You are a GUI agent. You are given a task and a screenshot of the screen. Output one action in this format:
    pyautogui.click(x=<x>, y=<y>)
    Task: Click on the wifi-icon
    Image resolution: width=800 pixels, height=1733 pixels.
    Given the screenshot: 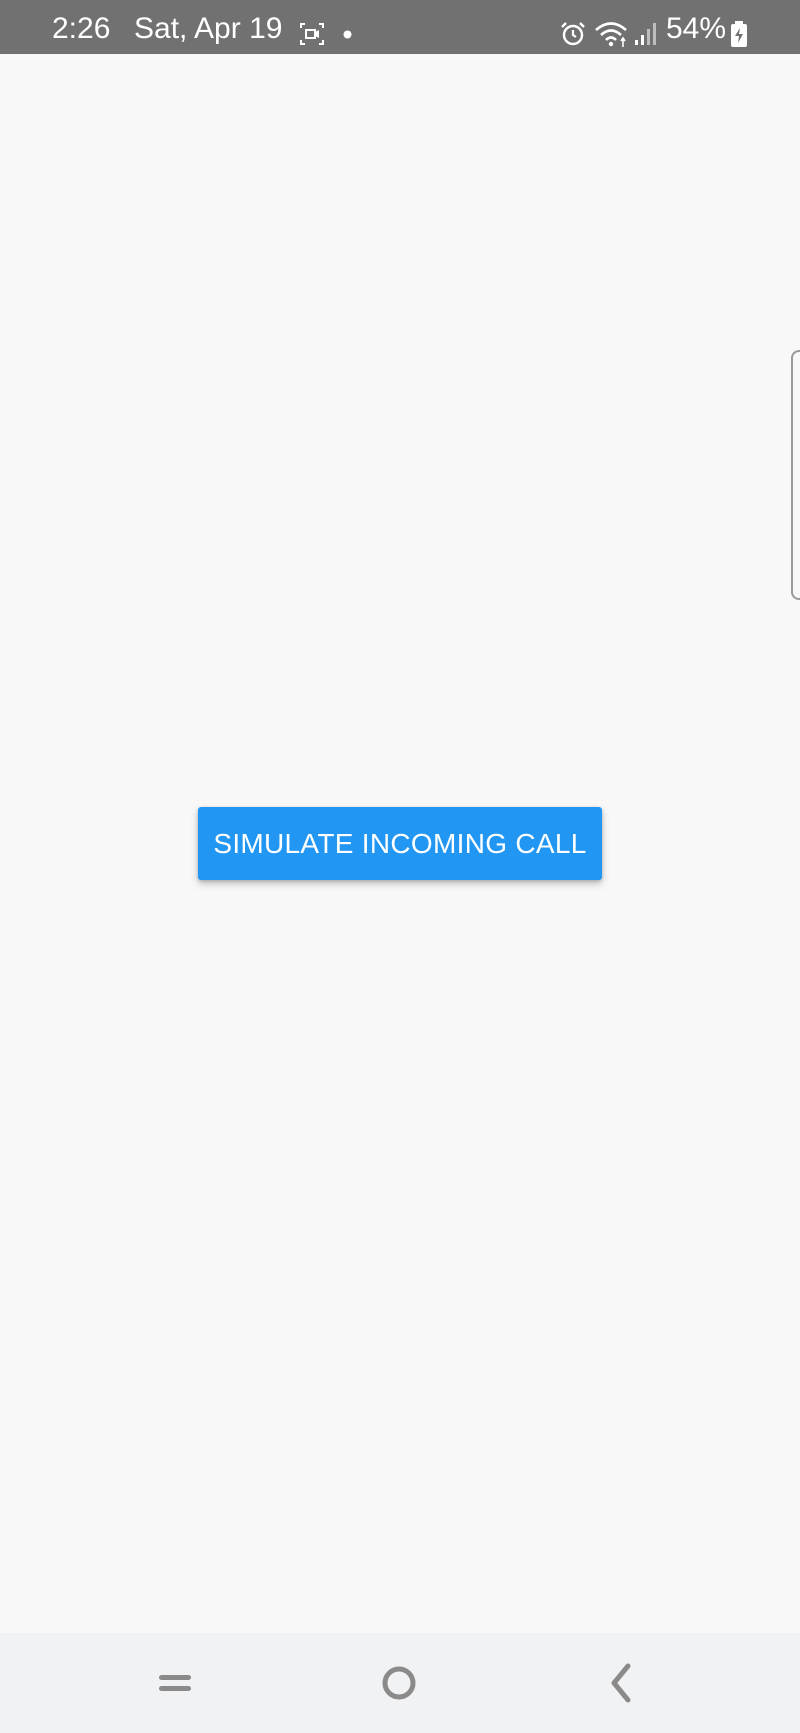 What is the action you would take?
    pyautogui.click(x=611, y=34)
    